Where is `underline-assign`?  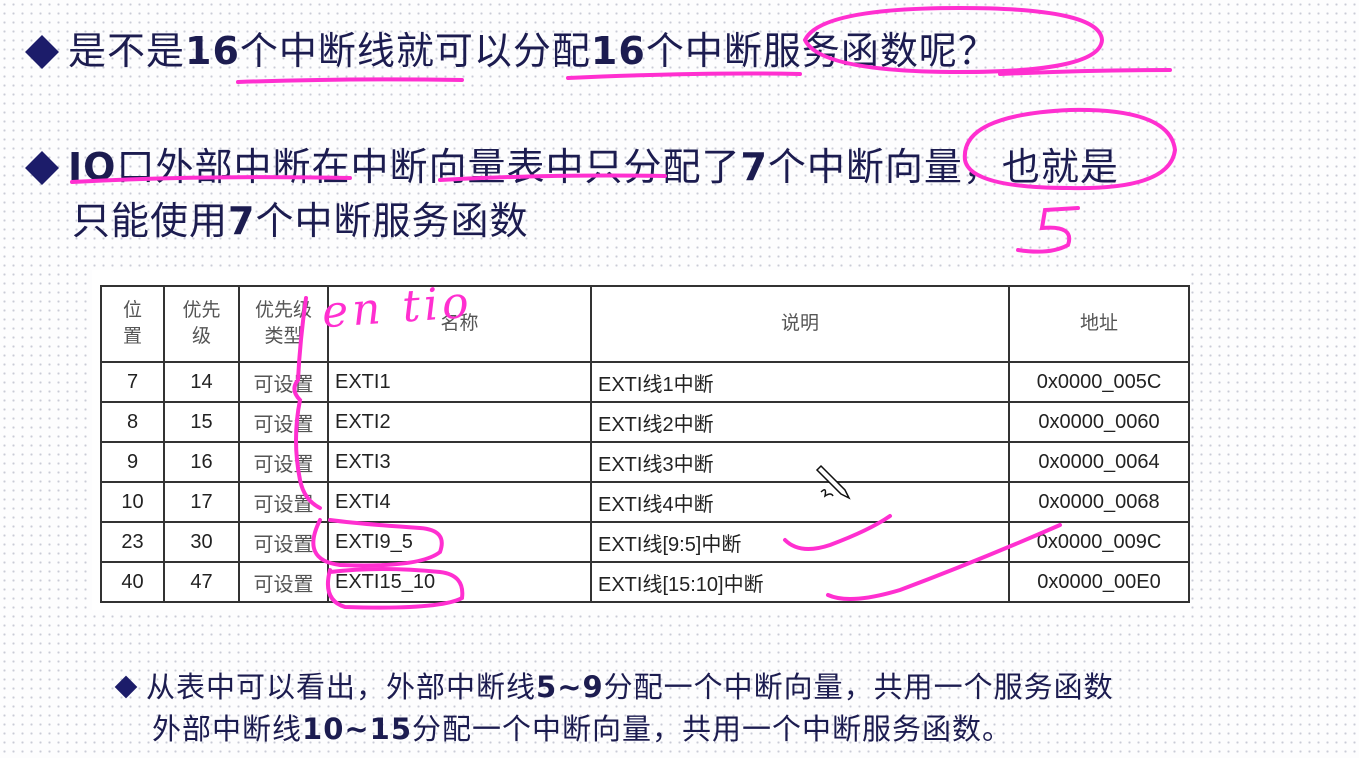 underline-assign is located at coordinates (684, 75).